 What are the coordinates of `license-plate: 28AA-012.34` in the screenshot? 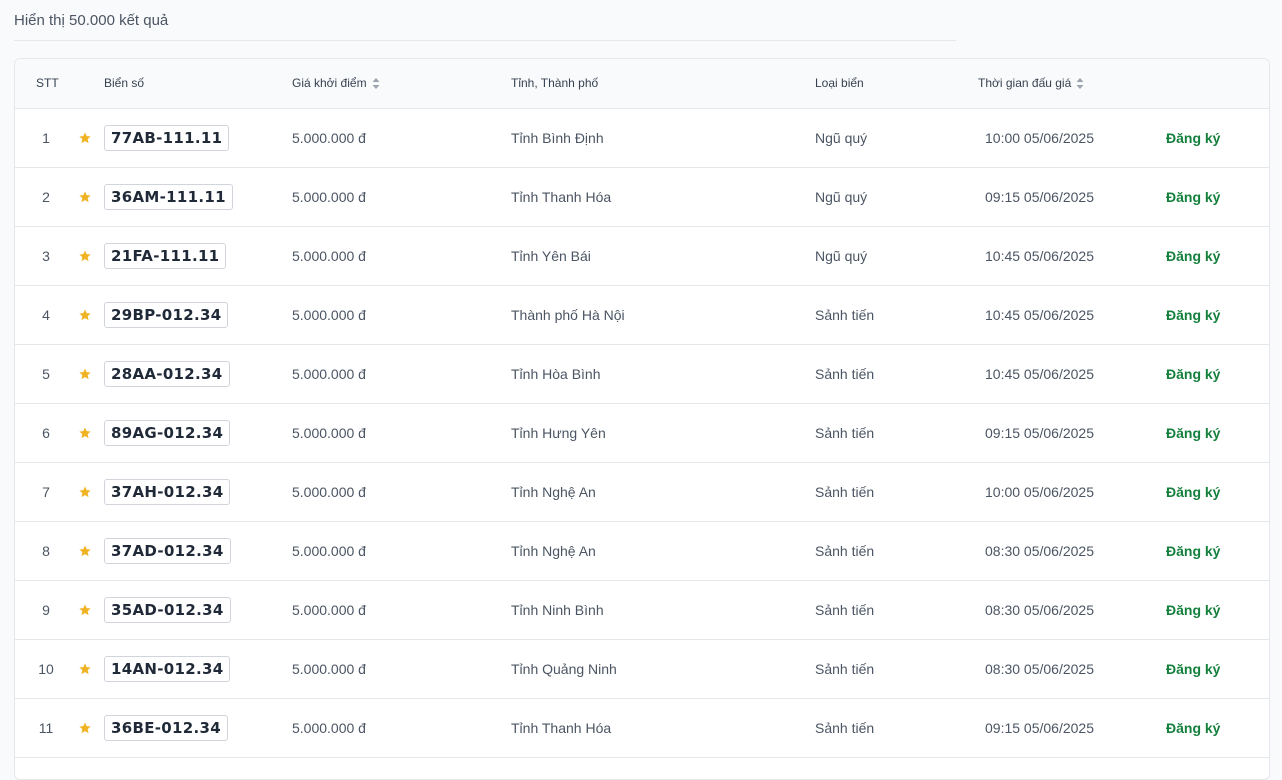 It's located at (167, 374).